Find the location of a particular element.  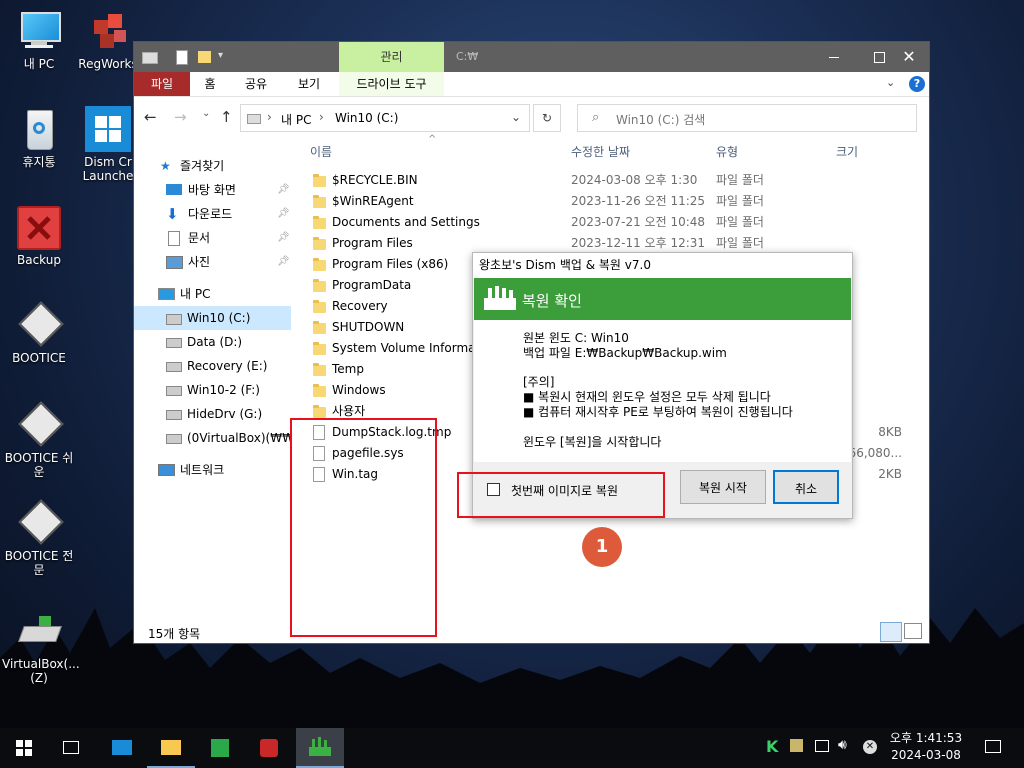

back-button: ← is located at coordinates (150, 117).